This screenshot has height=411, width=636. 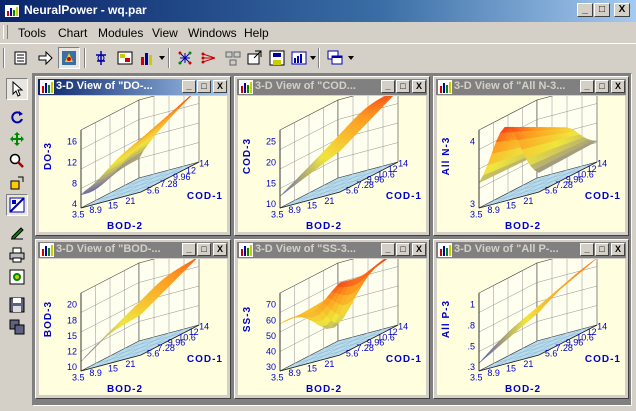 I want to click on menu-help: Help, so click(x=256, y=33).